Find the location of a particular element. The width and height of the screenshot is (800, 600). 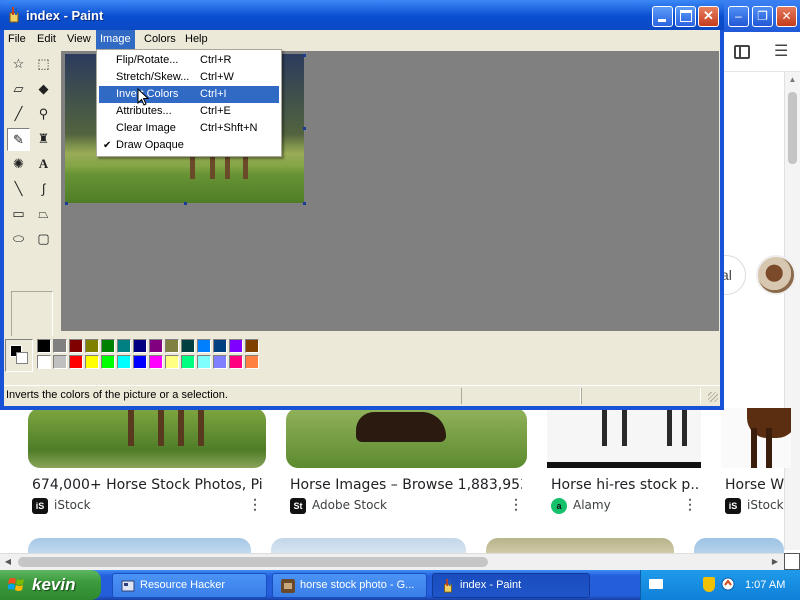

rectangle-icon: ▭ is located at coordinates (18, 214).